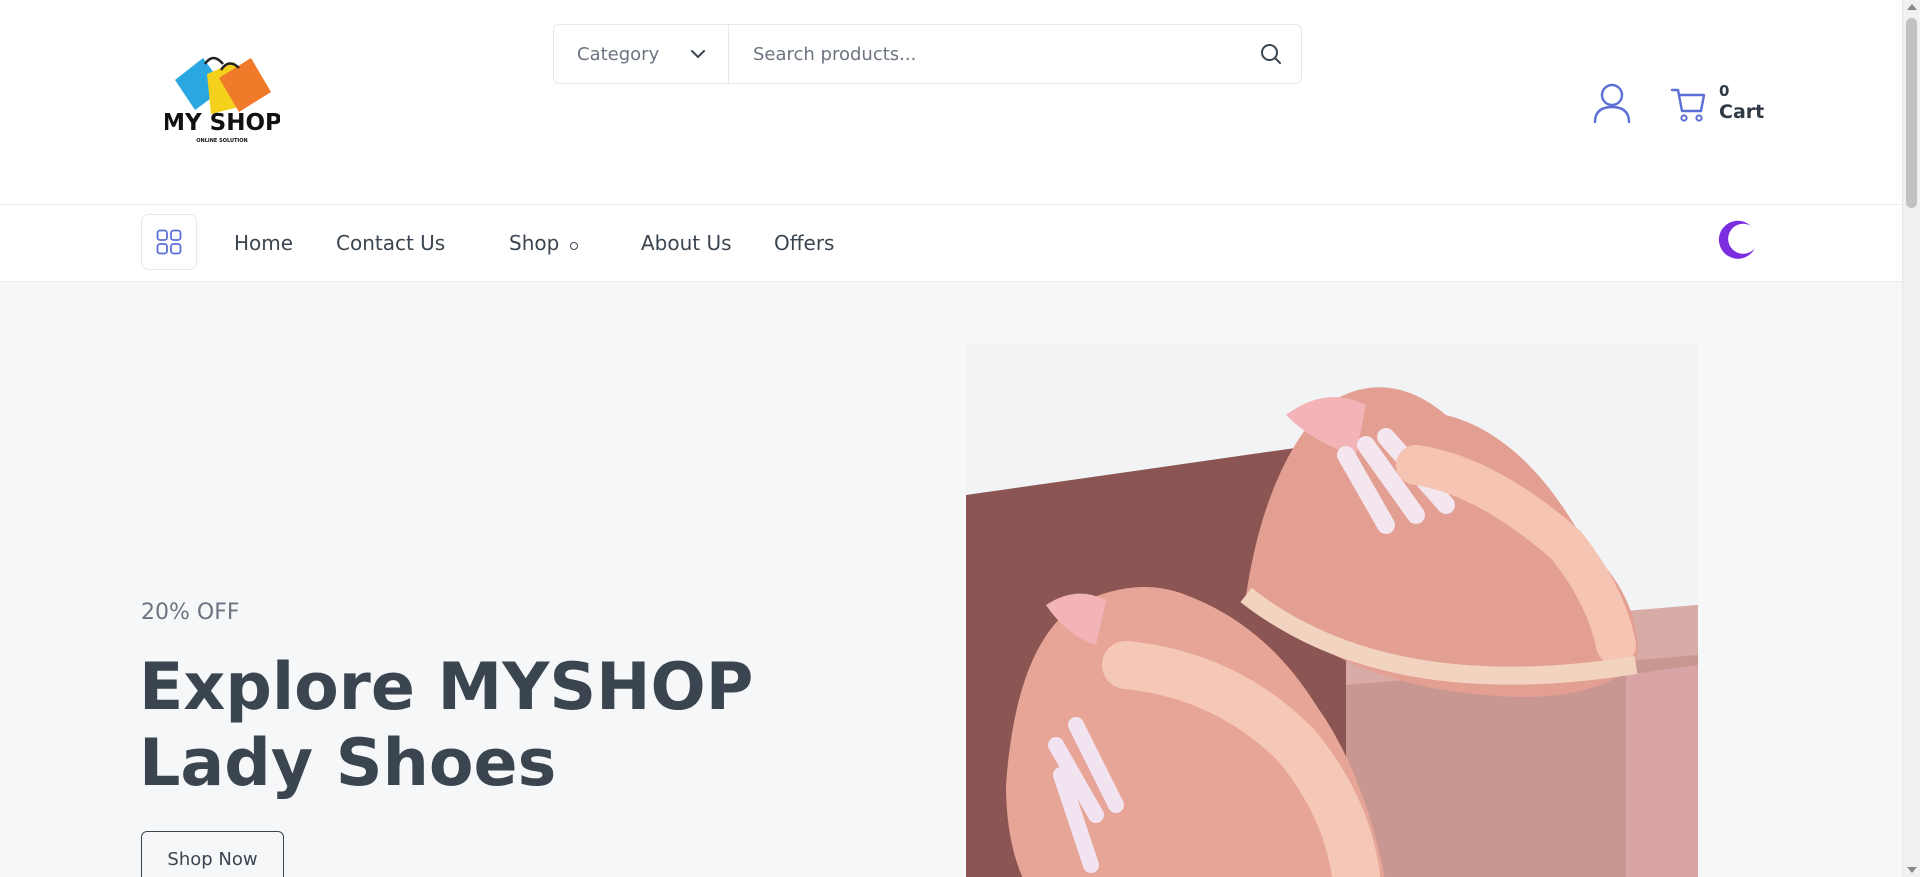  Describe the element at coordinates (804, 243) in the screenshot. I see `nav-offers: Offers` at that location.